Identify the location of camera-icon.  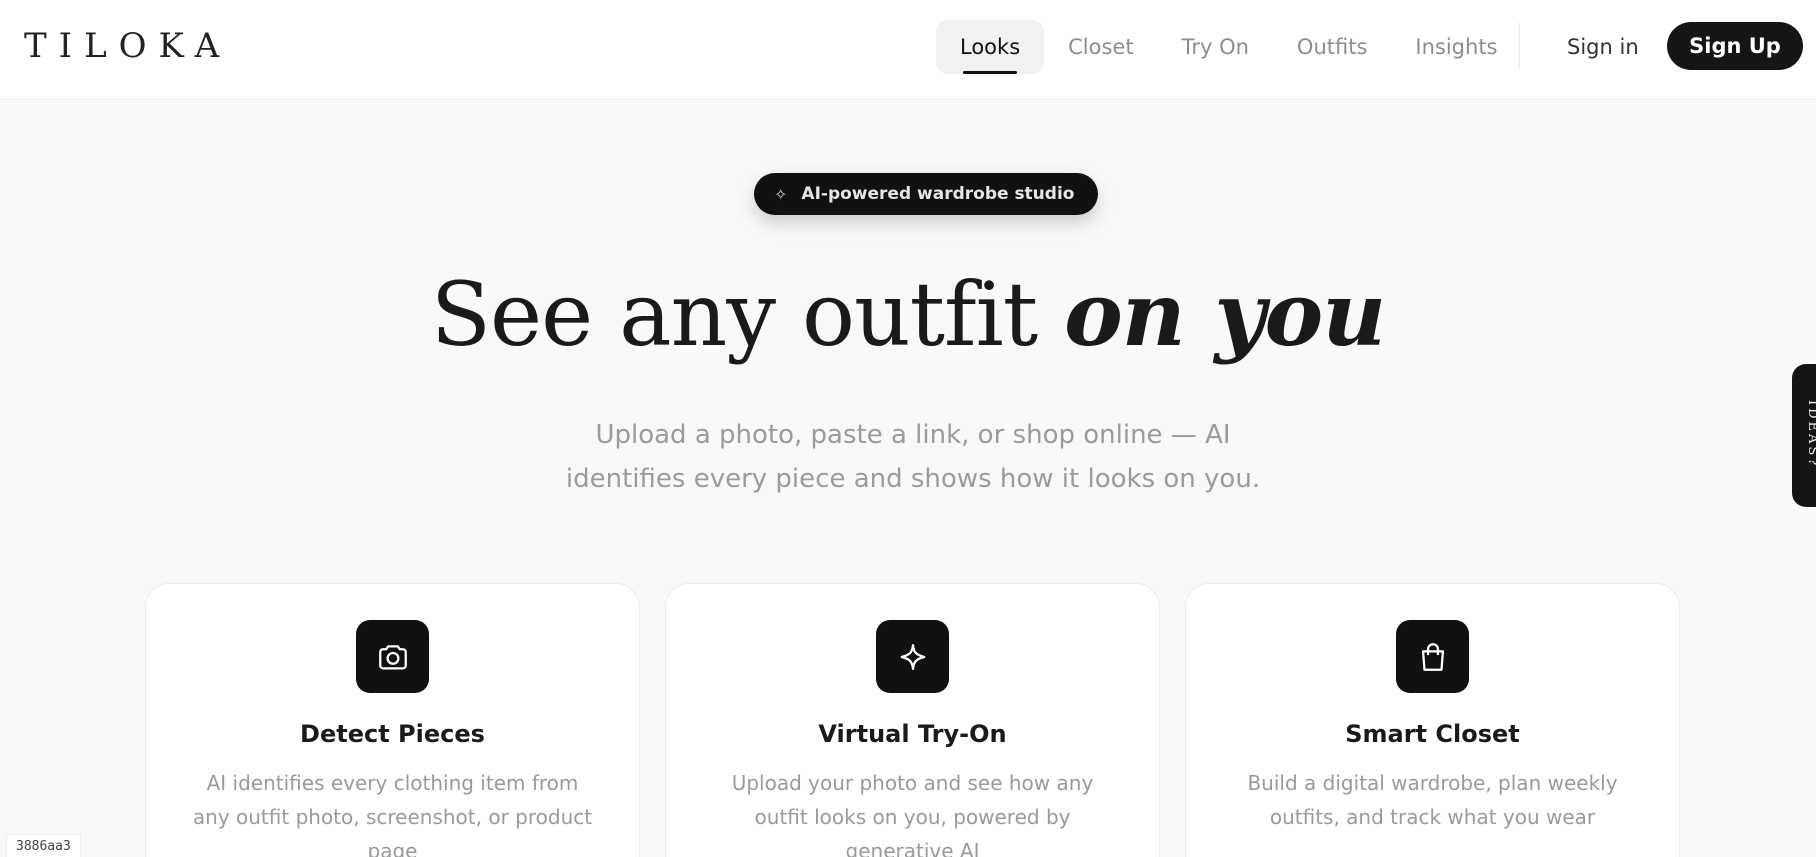
(392, 656).